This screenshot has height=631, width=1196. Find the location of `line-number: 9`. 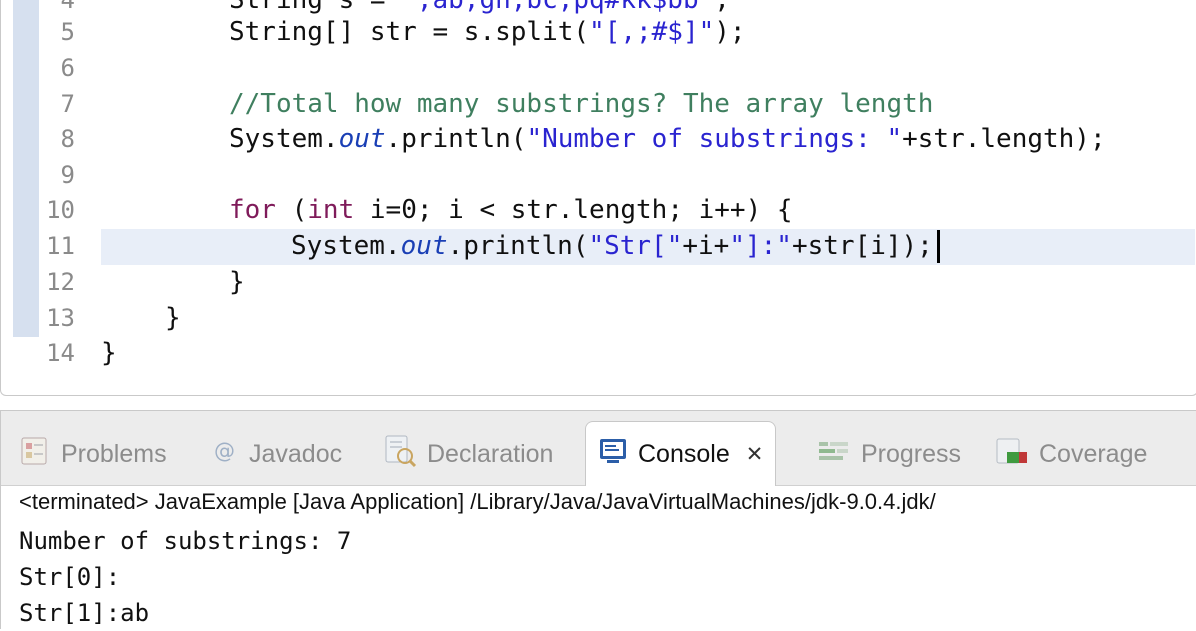

line-number: 9 is located at coordinates (67, 175).